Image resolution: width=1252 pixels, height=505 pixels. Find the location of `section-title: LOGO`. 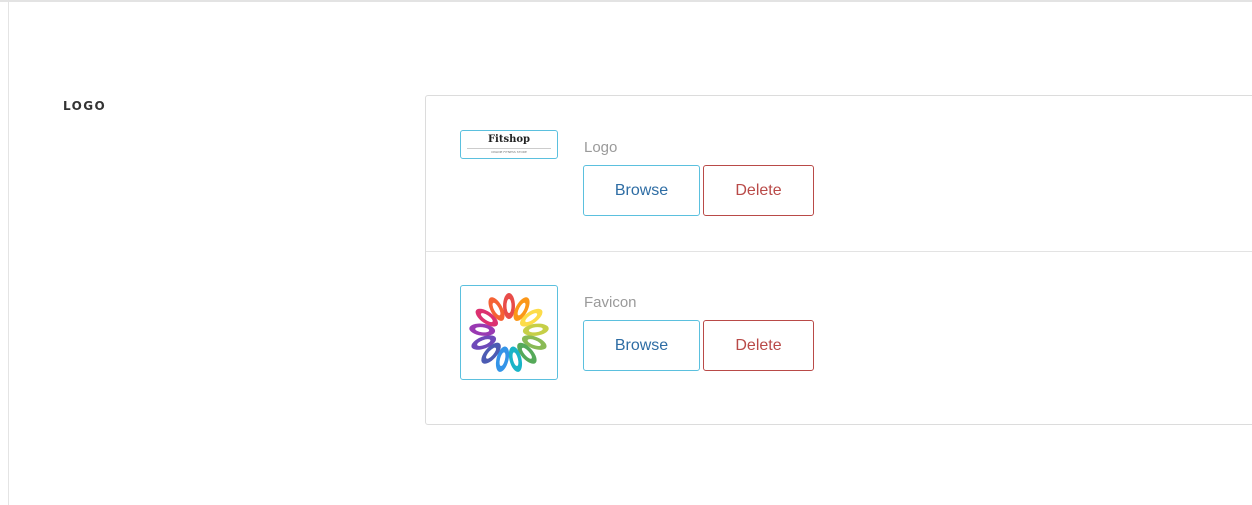

section-title: LOGO is located at coordinates (85, 106).